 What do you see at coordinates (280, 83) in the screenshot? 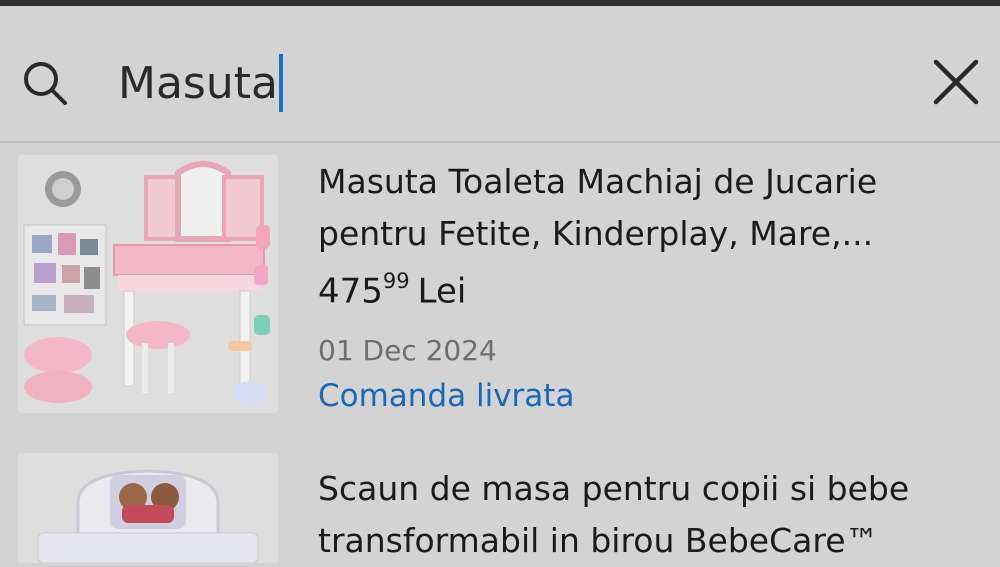
I see `text-caret` at bounding box center [280, 83].